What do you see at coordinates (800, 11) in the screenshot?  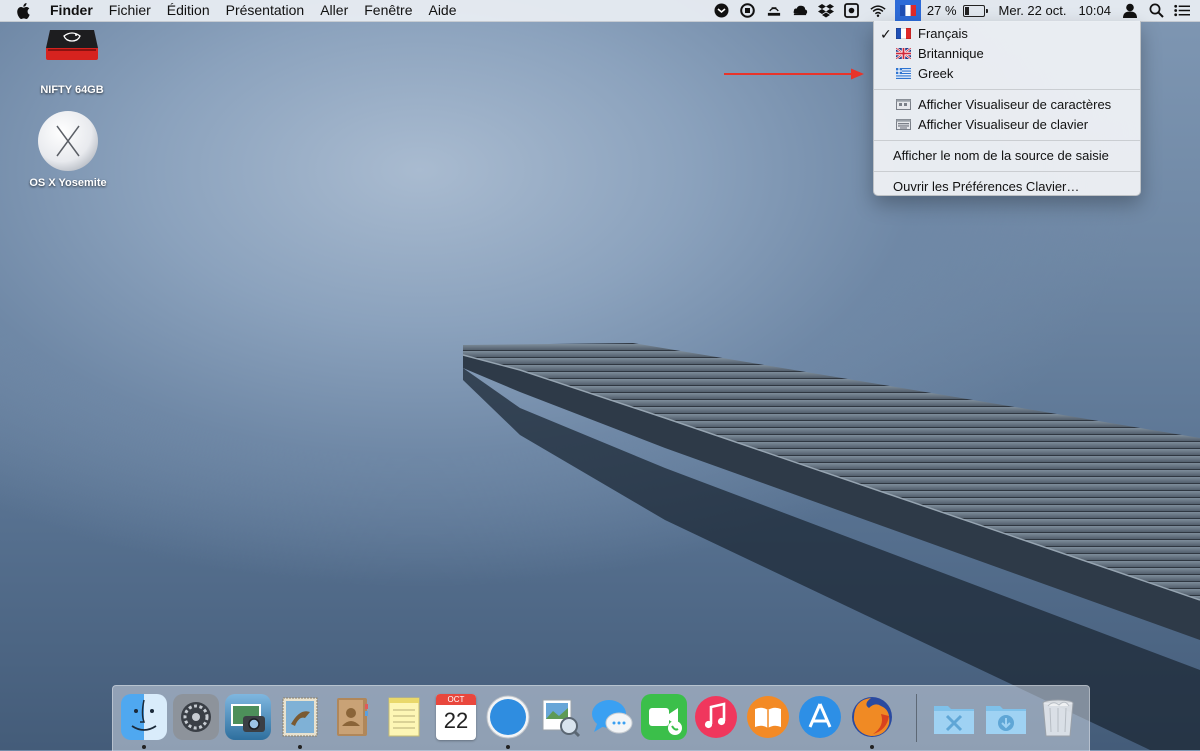 I see `cloud-cap-icon` at bounding box center [800, 11].